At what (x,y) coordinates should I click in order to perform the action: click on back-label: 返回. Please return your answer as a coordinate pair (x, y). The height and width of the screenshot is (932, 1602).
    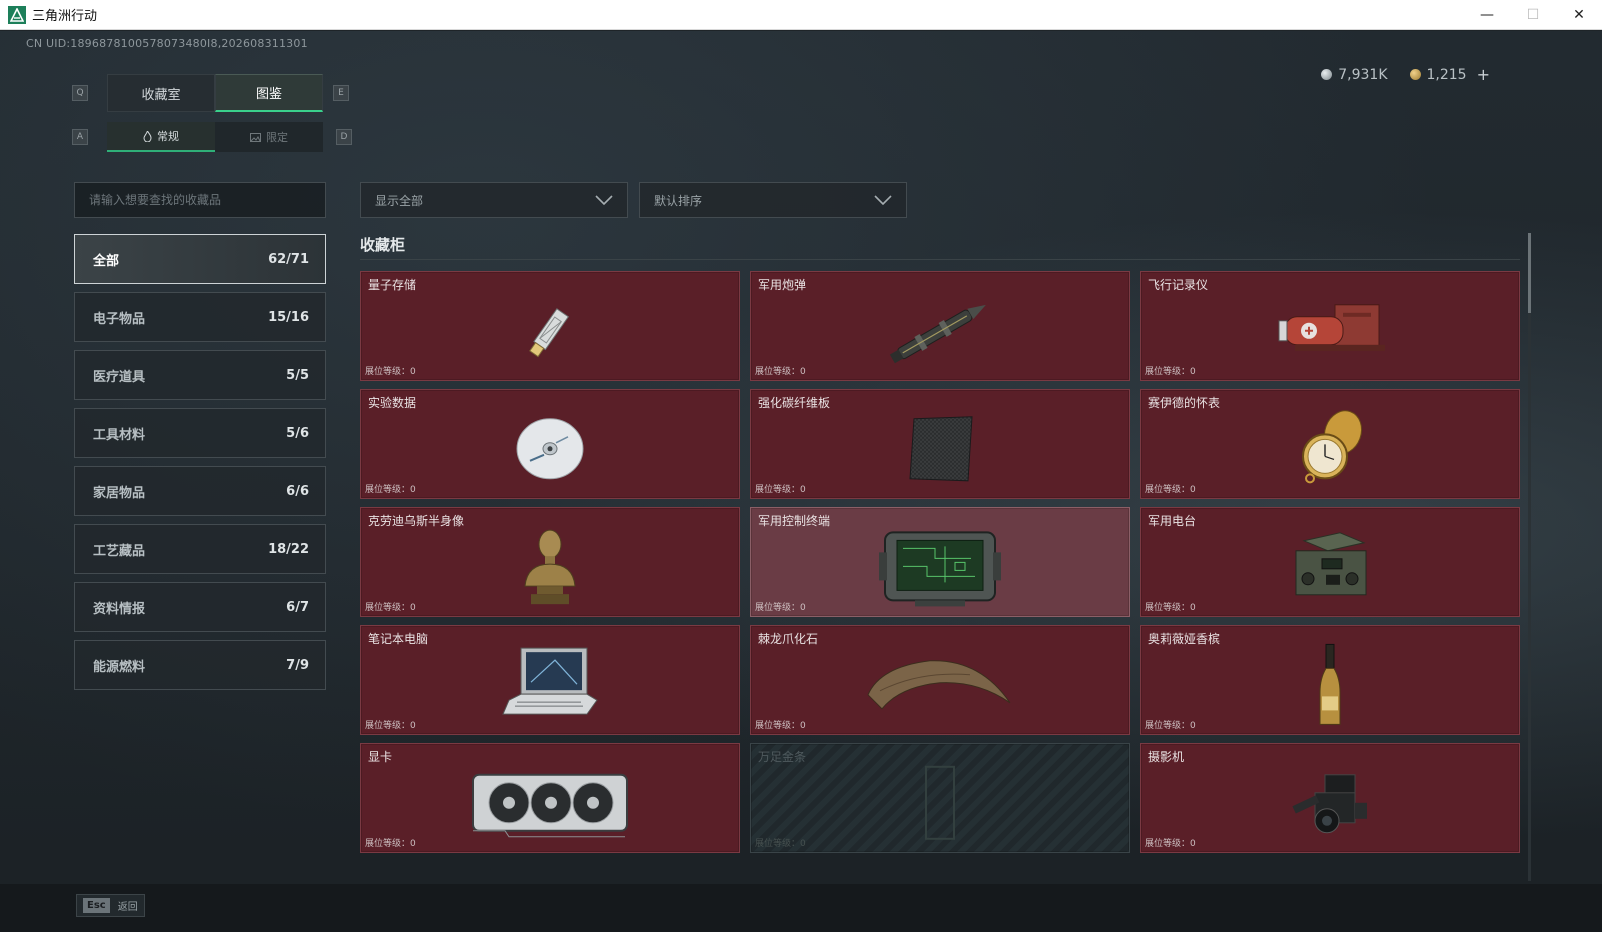
    Looking at the image, I should click on (127, 907).